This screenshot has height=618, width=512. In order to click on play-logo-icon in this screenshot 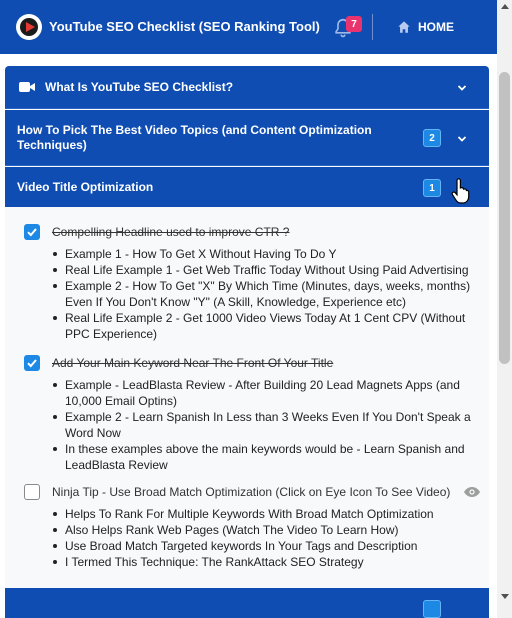, I will do `click(29, 27)`.